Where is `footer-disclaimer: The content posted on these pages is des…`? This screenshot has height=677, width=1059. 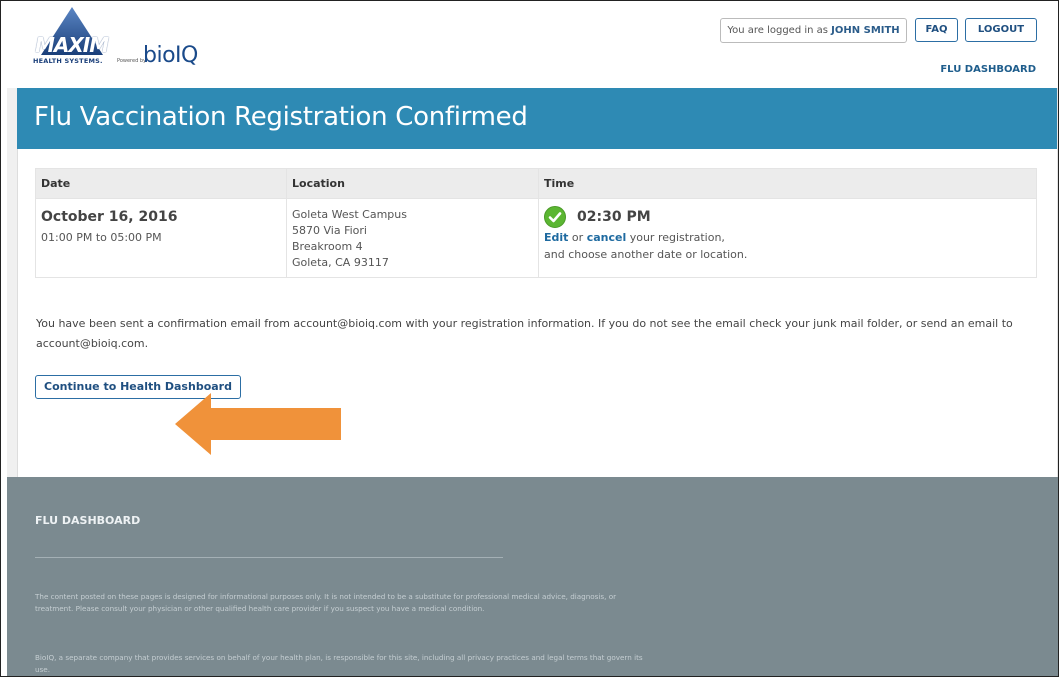 footer-disclaimer: The content posted on these pages is des… is located at coordinates (326, 602).